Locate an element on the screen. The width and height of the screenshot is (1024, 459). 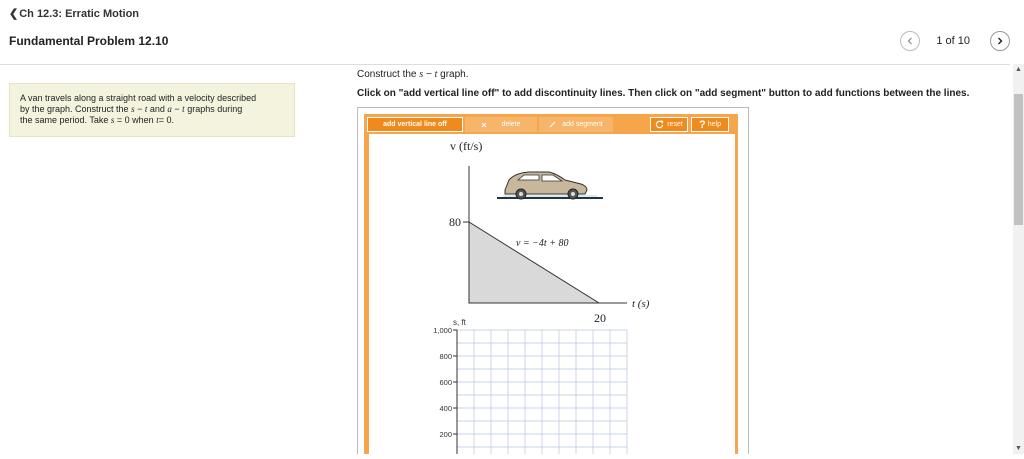
velocity-area is located at coordinates (534, 262).